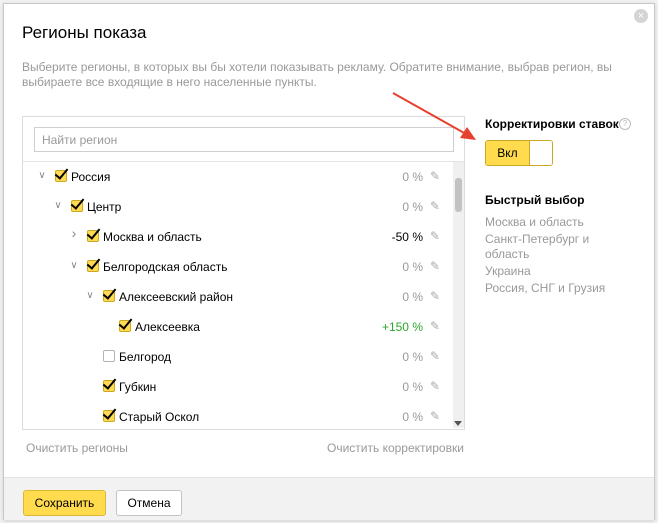 This screenshot has width=658, height=523. I want to click on clear-bids-link: Очистить корректировки, so click(395, 448).